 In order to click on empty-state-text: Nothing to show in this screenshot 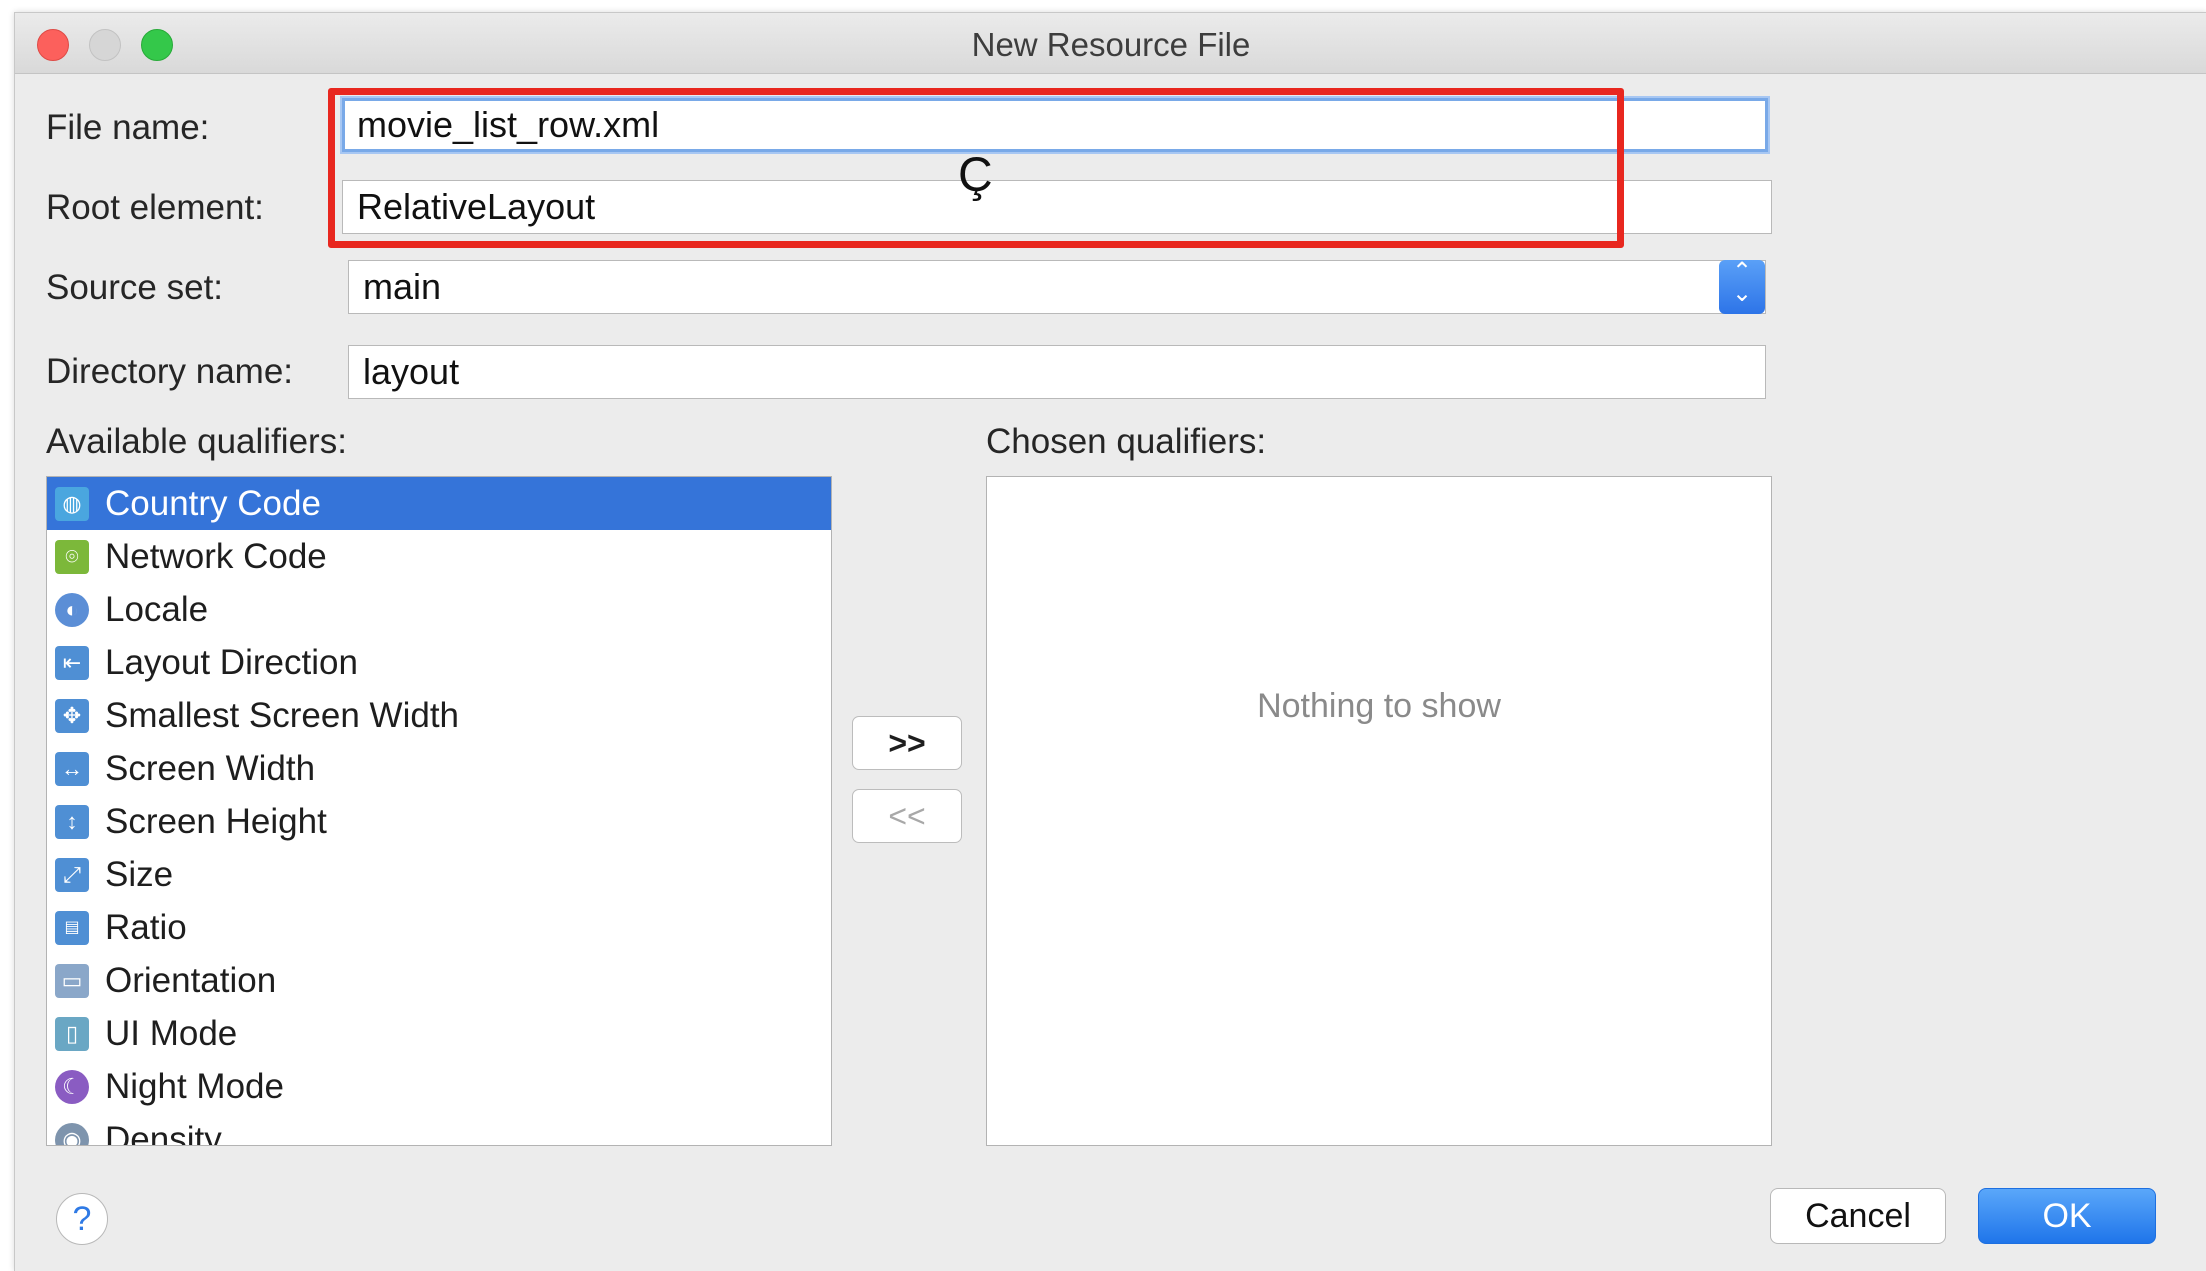, I will do `click(1379, 706)`.